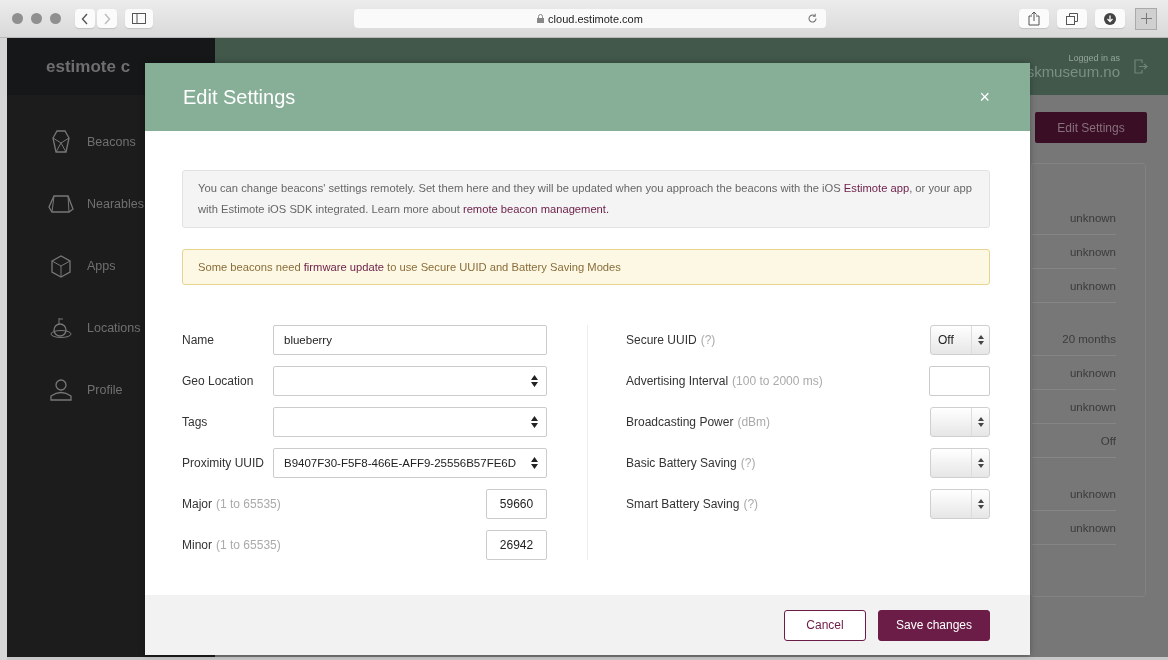 The width and height of the screenshot is (1168, 660). What do you see at coordinates (231, 545) in the screenshot?
I see `field-label: Minor (1 to 65535)` at bounding box center [231, 545].